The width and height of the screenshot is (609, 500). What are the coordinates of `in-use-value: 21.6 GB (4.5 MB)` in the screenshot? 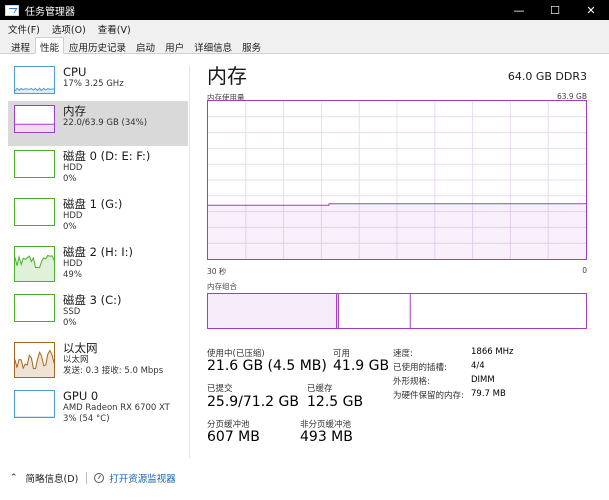 It's located at (267, 366).